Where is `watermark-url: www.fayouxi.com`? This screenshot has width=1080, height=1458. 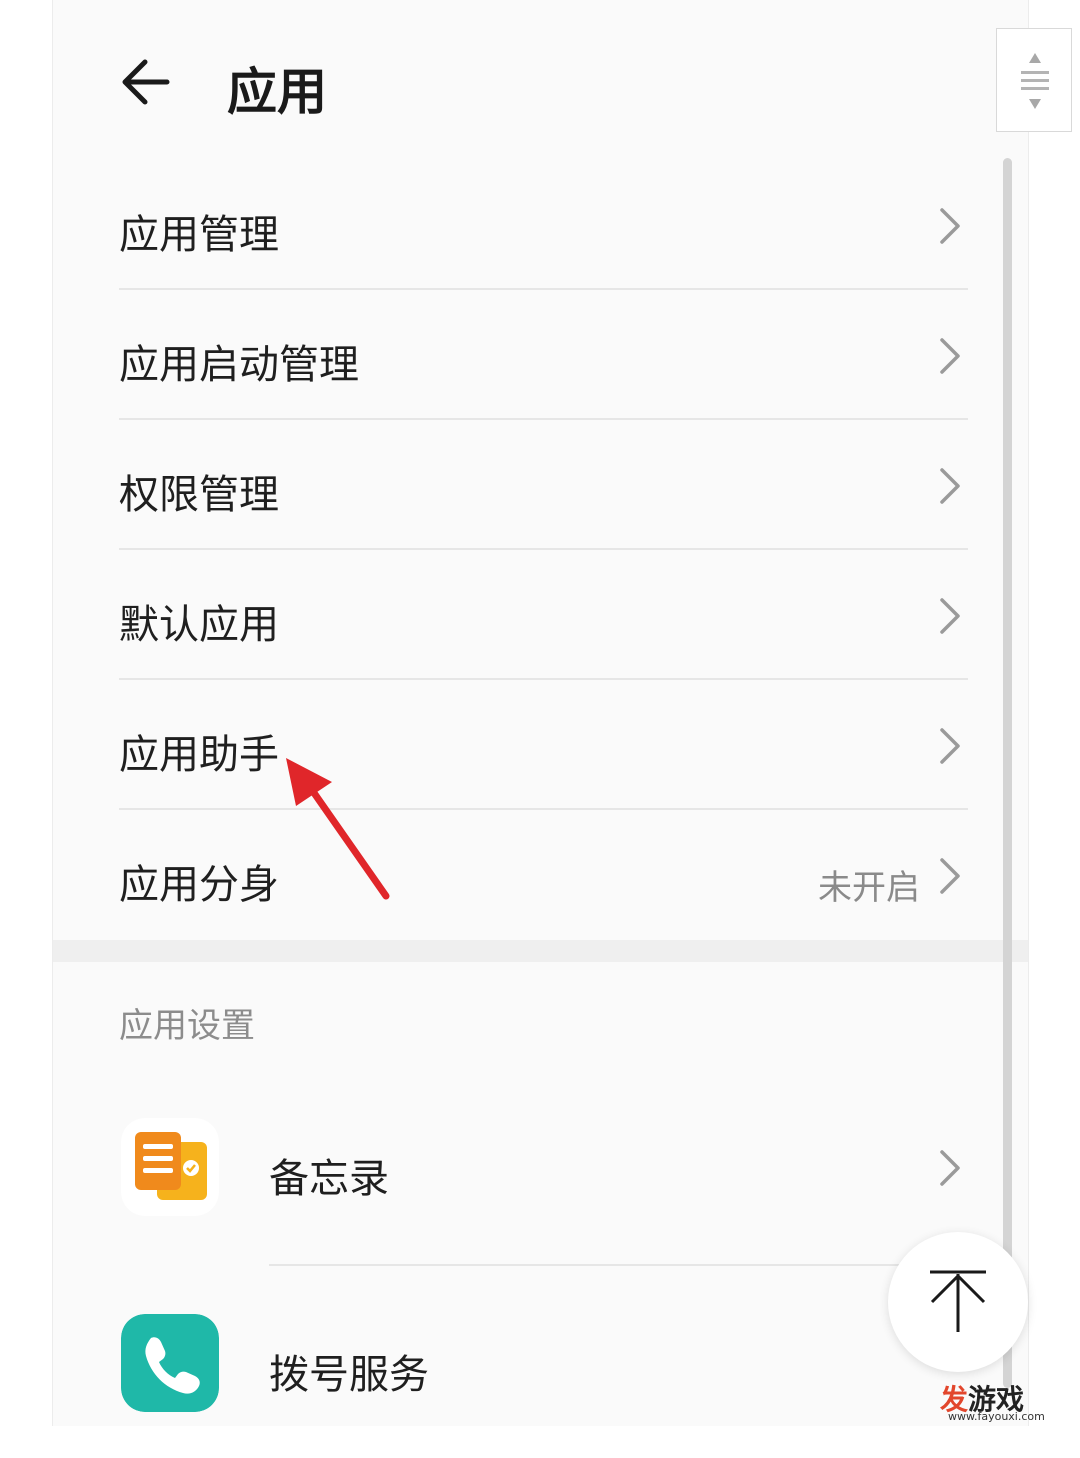 watermark-url: www.fayouxi.com is located at coordinates (996, 1416).